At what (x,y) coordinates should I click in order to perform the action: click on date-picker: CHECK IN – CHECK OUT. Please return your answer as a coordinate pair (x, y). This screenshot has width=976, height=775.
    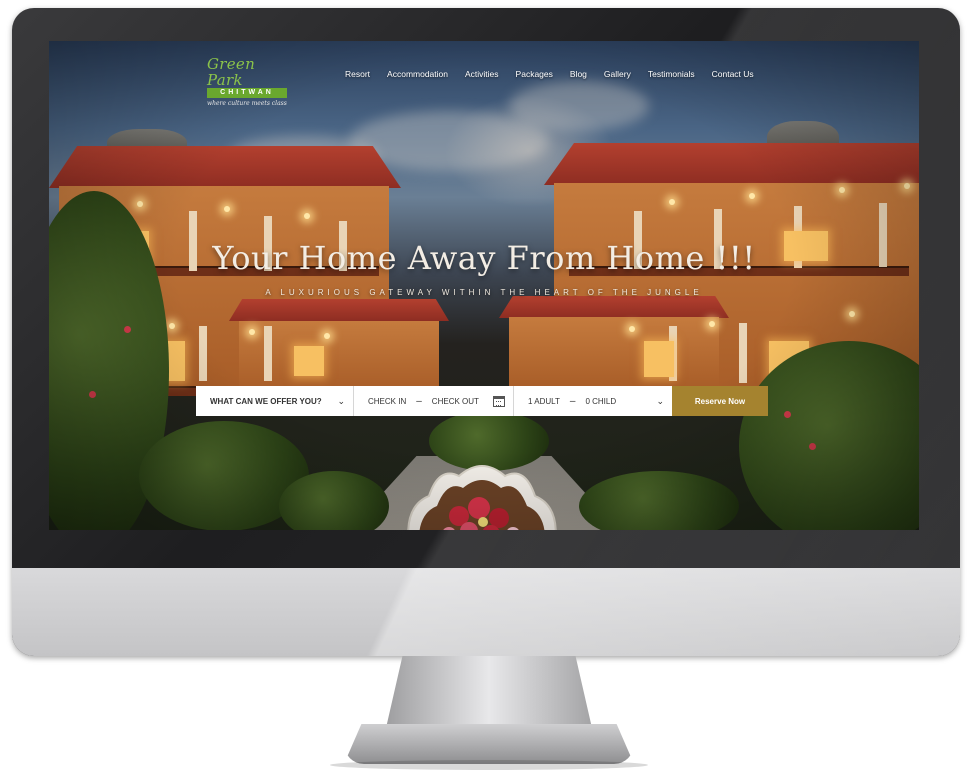
    Looking at the image, I should click on (434, 401).